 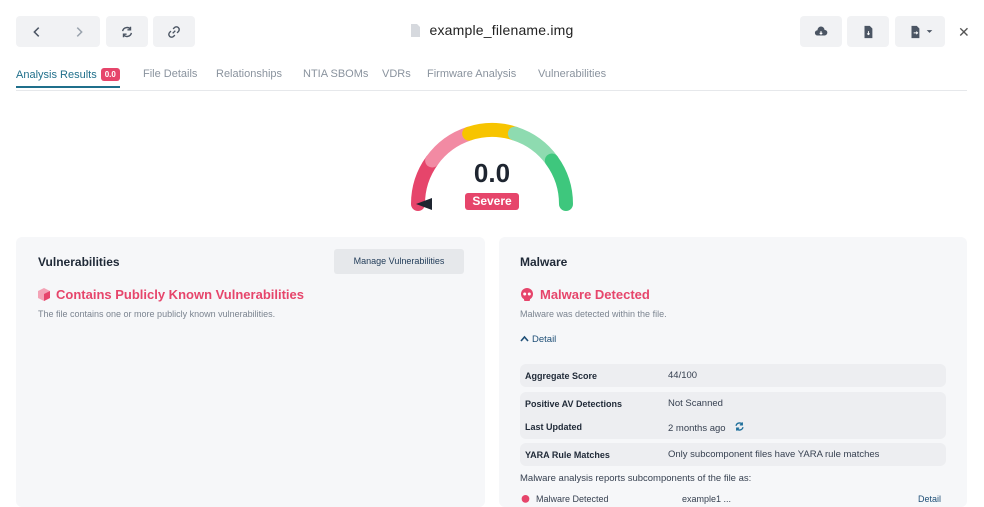 I want to click on cube-icon, so click(x=44, y=294).